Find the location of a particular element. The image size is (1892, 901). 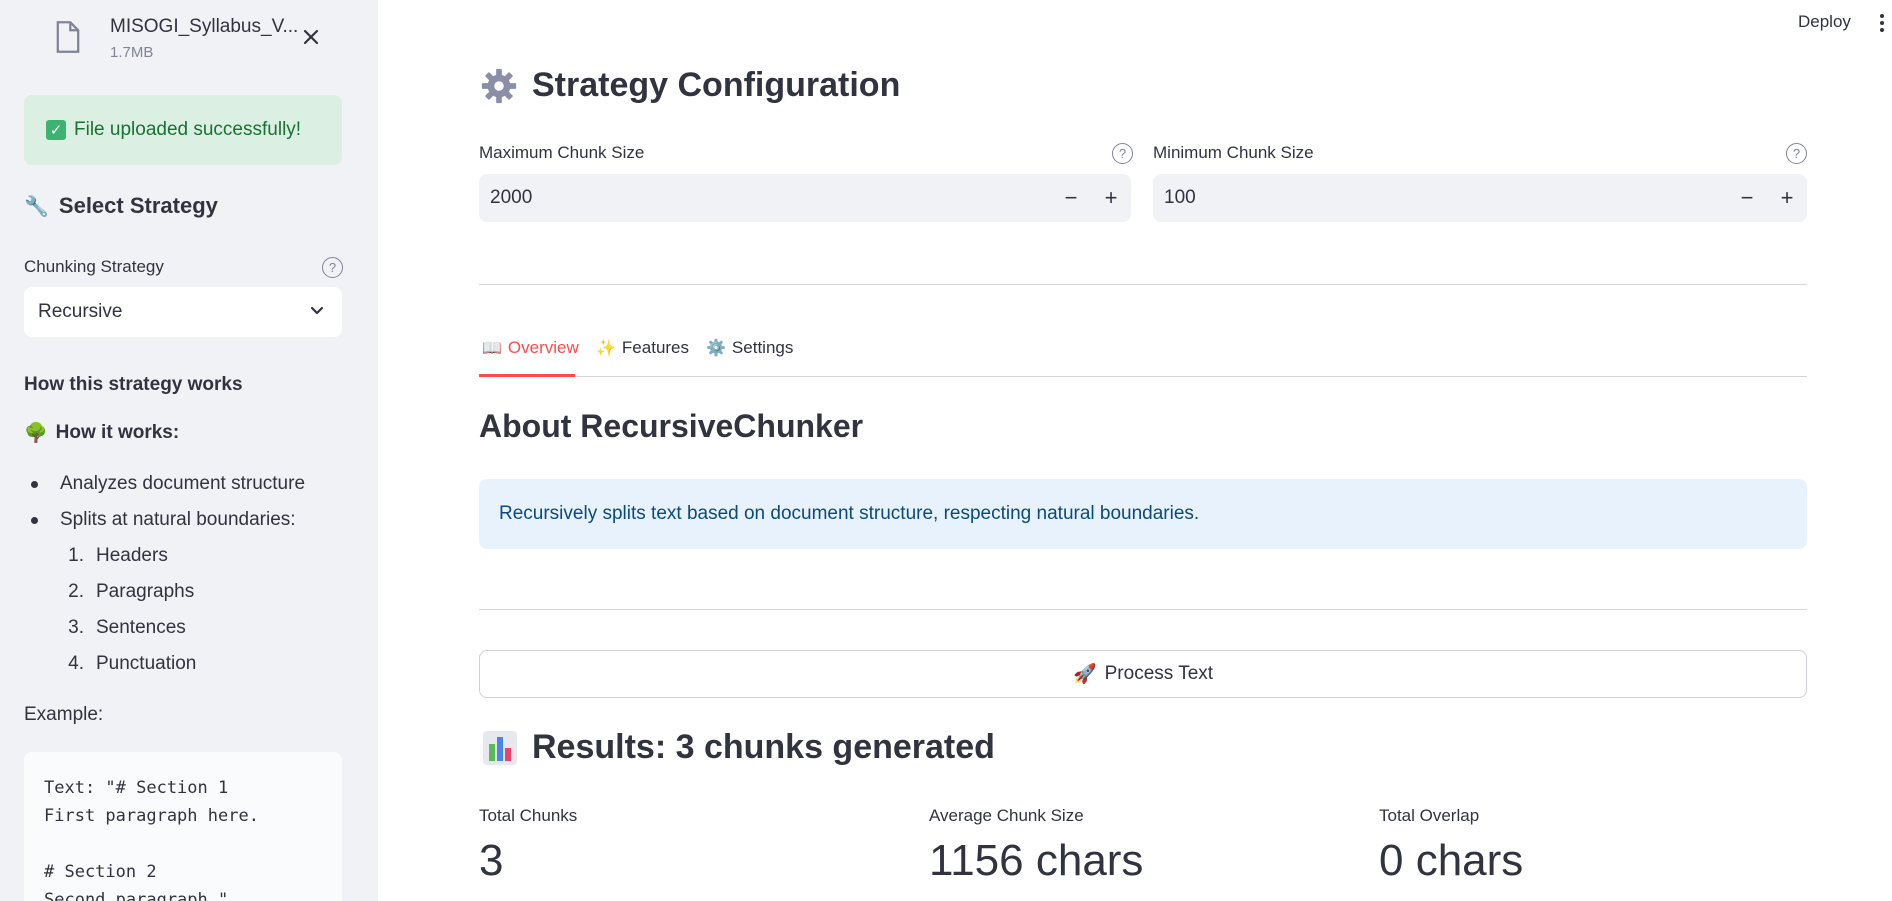

metric-value: 1156 chars is located at coordinates (1036, 860).